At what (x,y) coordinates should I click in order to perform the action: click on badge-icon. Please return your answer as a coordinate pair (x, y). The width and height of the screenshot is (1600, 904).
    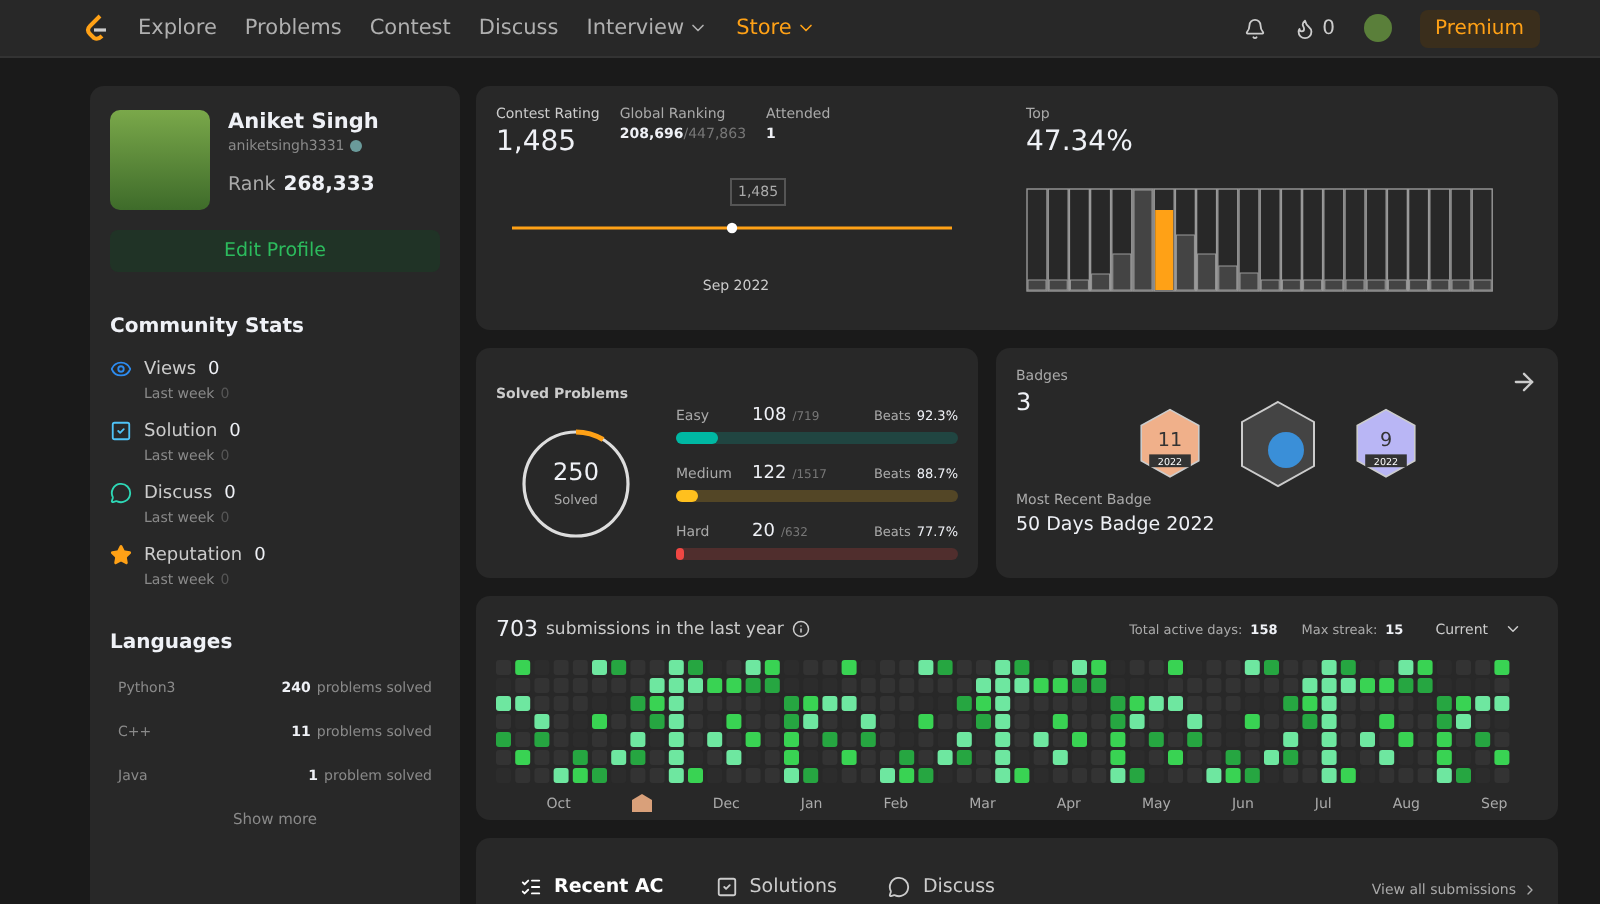
    Looking at the image, I should click on (641, 803).